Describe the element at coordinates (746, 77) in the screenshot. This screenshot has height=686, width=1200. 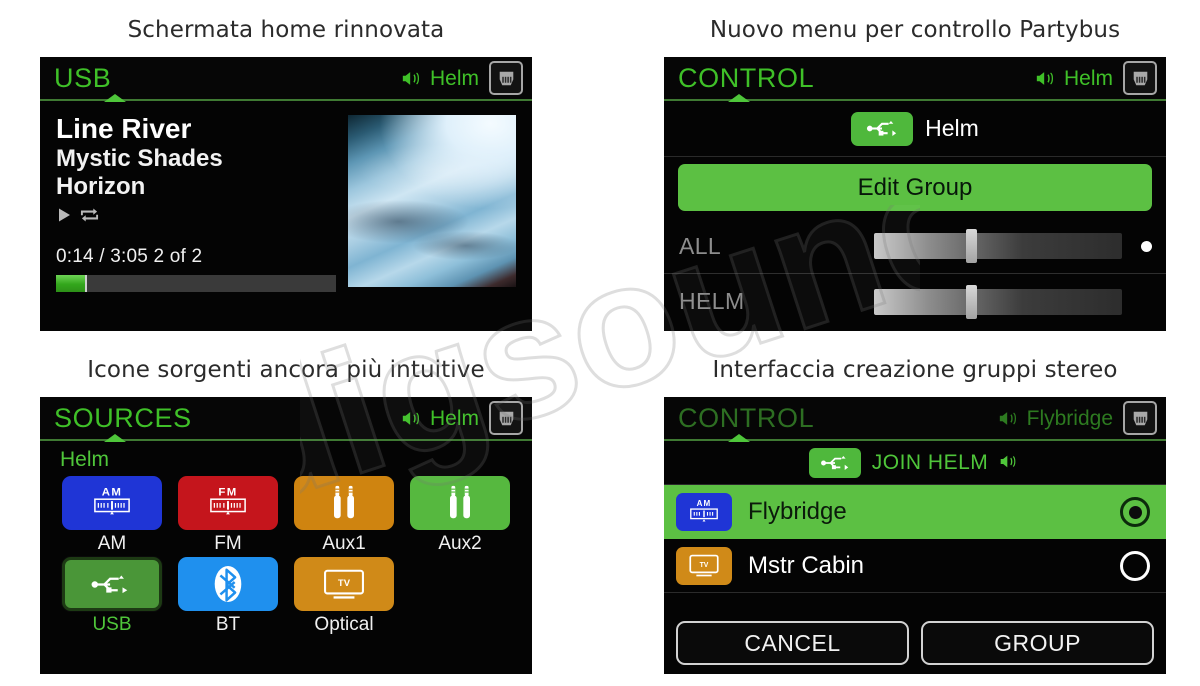
I see `control-header-title: CONTROL` at that location.